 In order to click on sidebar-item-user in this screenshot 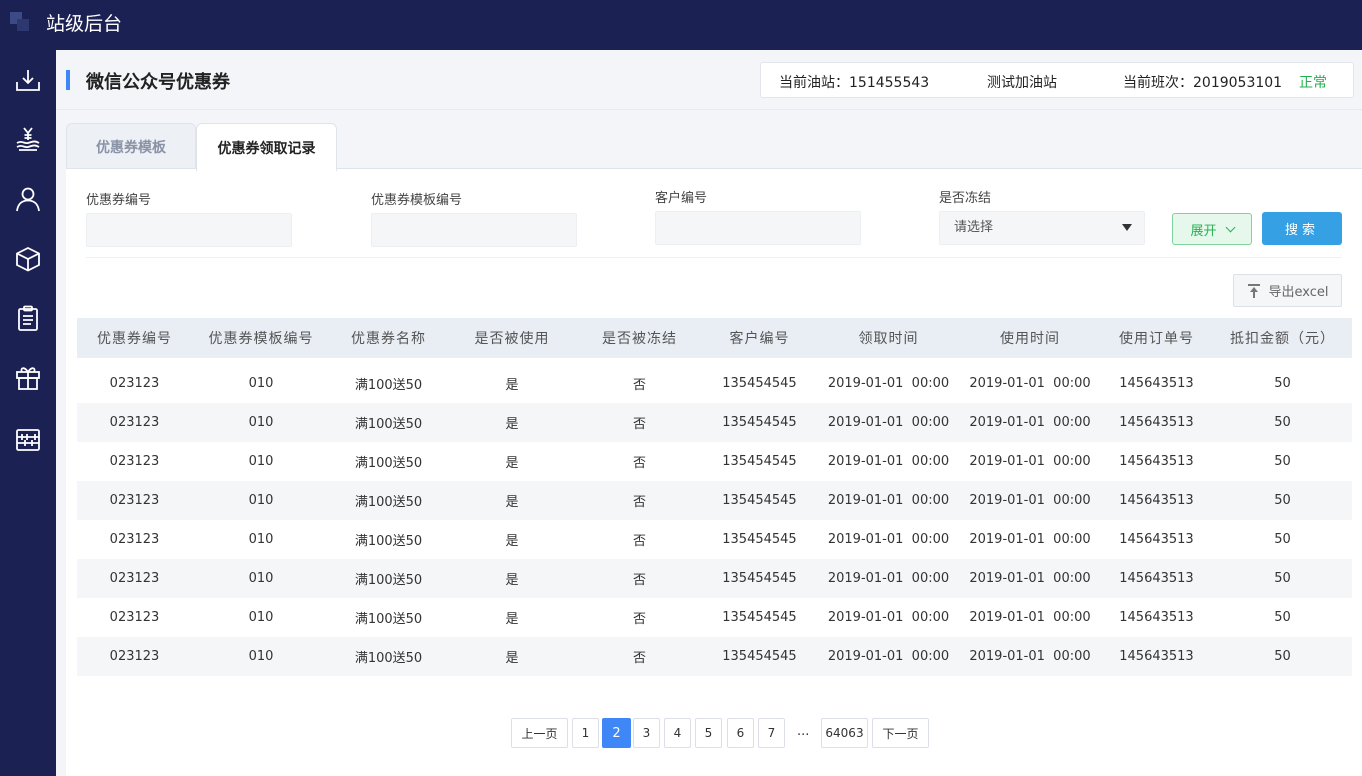, I will do `click(28, 199)`.